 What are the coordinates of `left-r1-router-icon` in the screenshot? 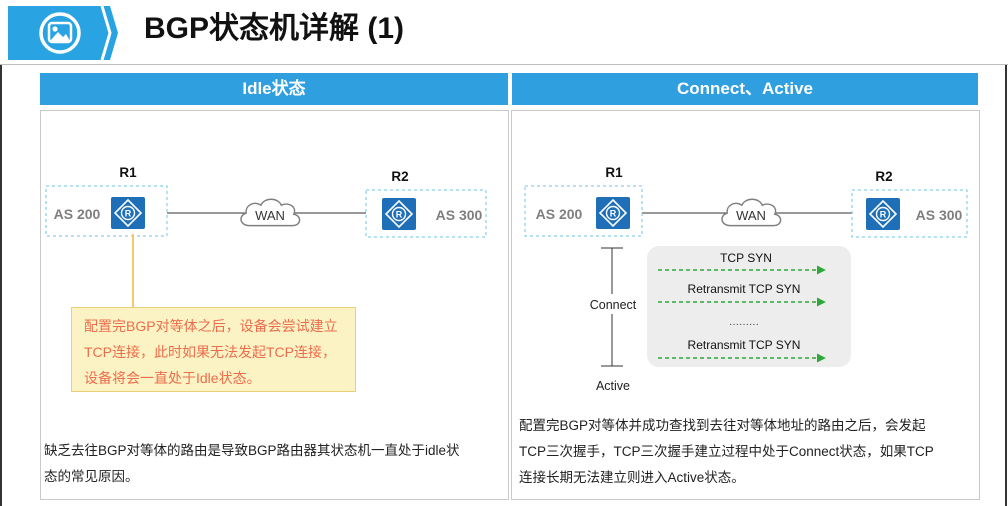 It's located at (128, 213).